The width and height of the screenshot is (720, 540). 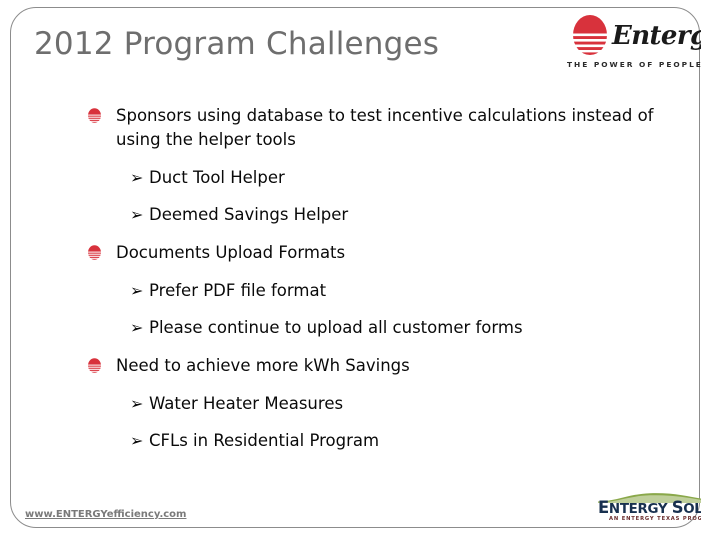 What do you see at coordinates (231, 252) in the screenshot?
I see `bullet-level1-text: Documents Upload Formats` at bounding box center [231, 252].